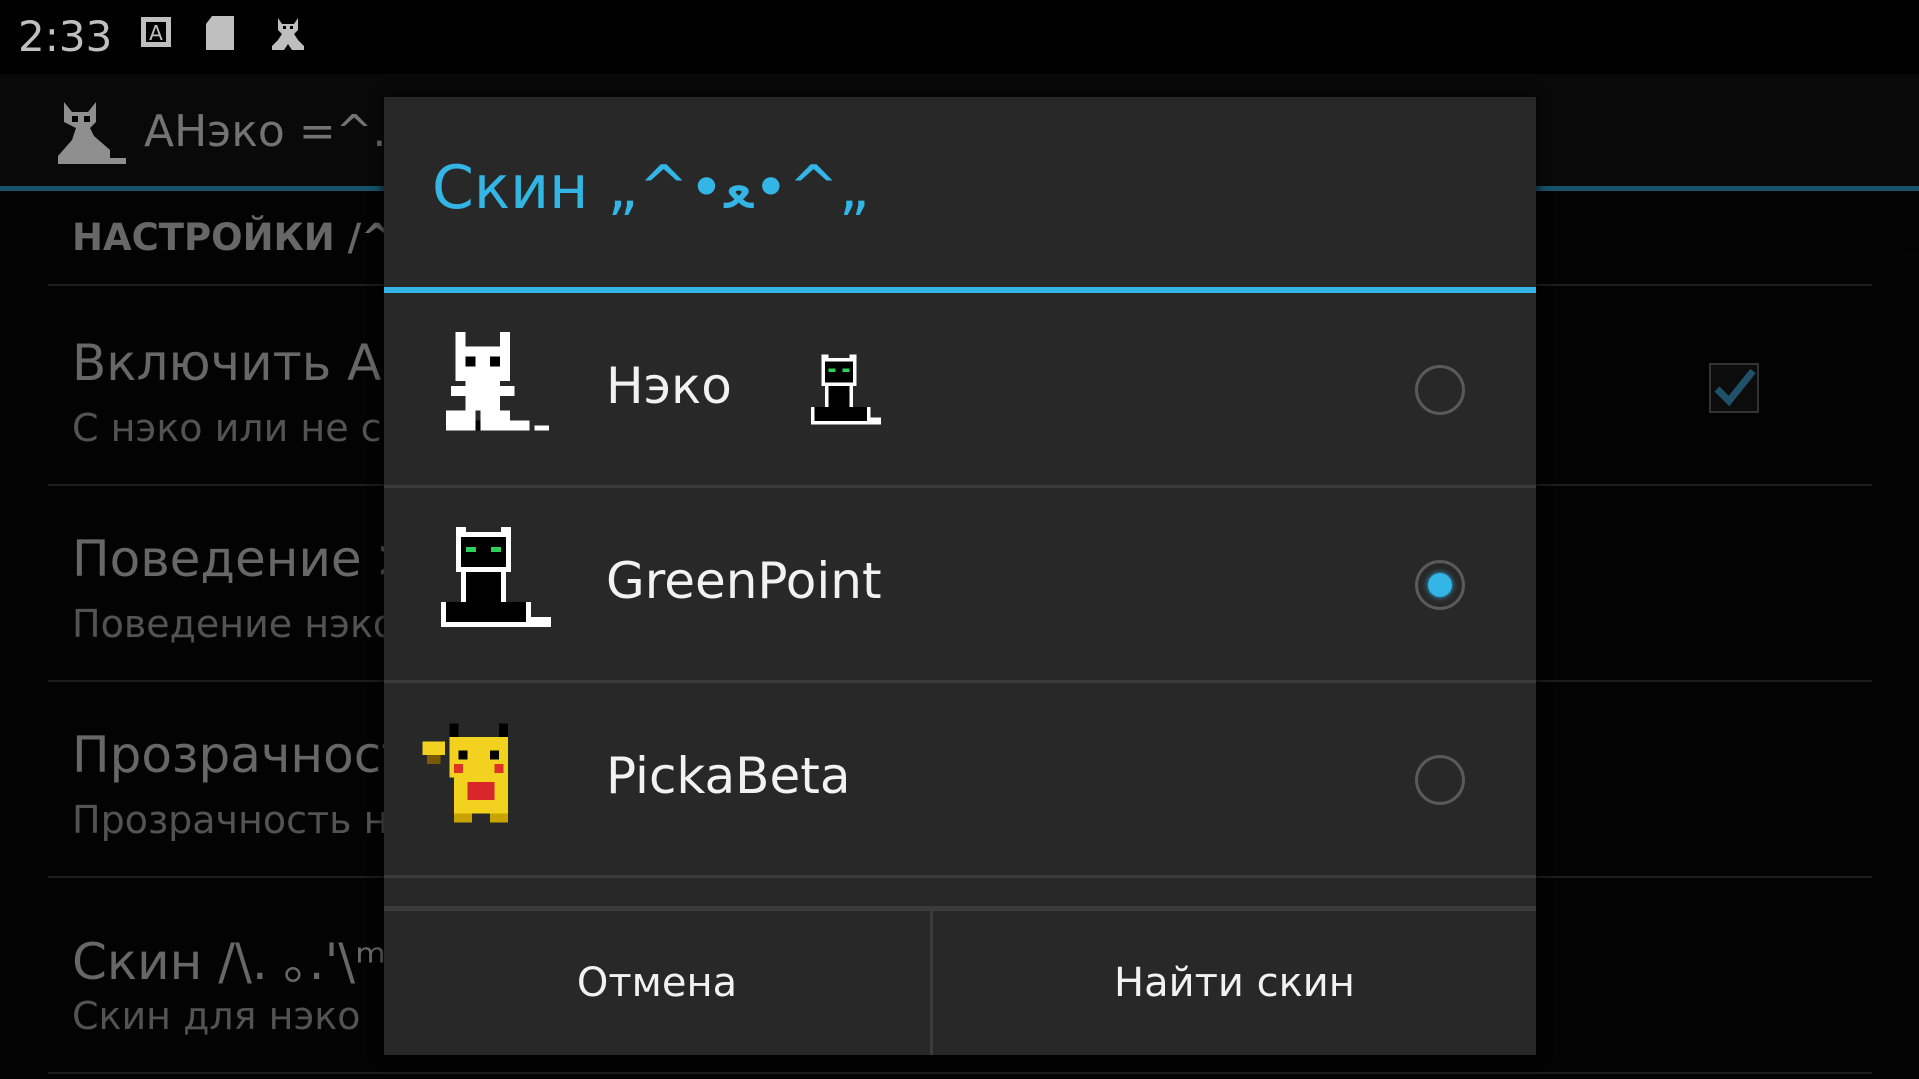 The height and width of the screenshot is (1079, 1919). Describe the element at coordinates (744, 581) in the screenshot. I see `skin-label-greenpoint: GreenPoint` at that location.